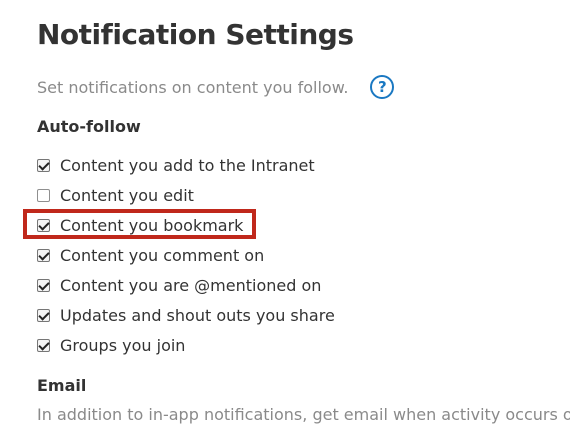 This screenshot has width=570, height=437. I want to click on checkbox-label: Content you are @mentioned on, so click(190, 285).